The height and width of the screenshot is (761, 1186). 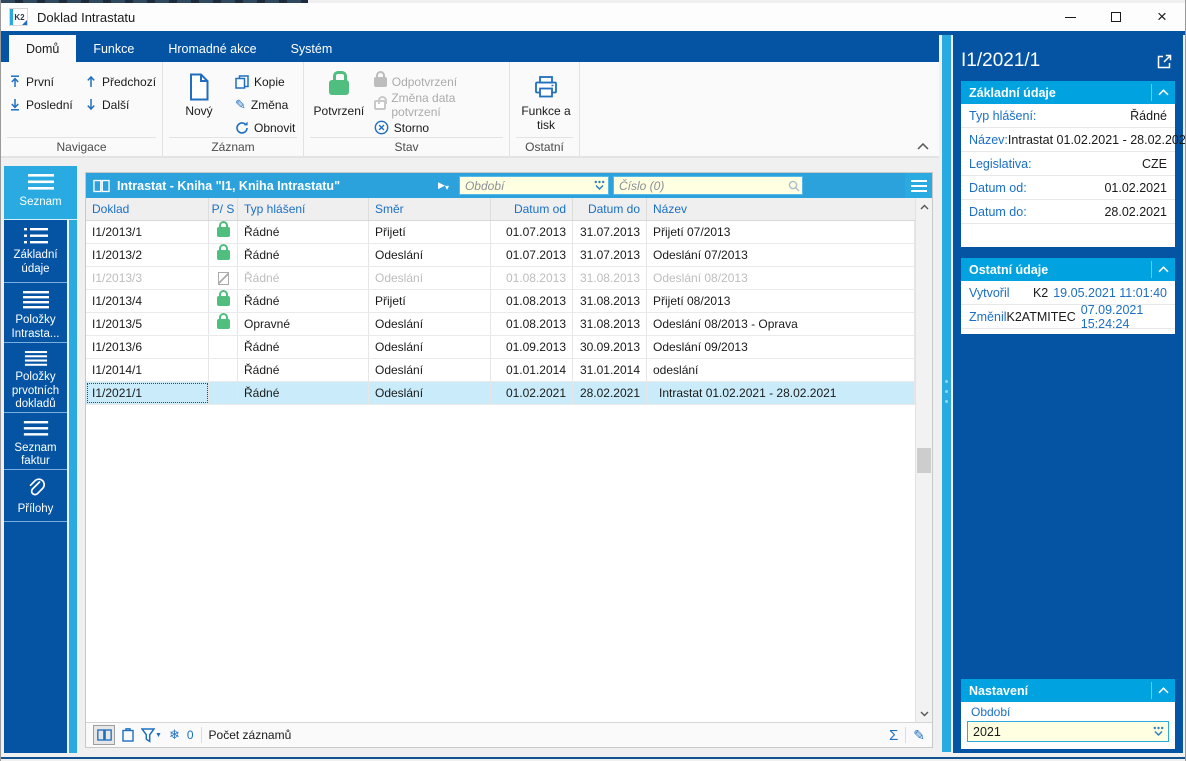 I want to click on tab-hromadne-akce: Hromadné akce, so click(x=212, y=48).